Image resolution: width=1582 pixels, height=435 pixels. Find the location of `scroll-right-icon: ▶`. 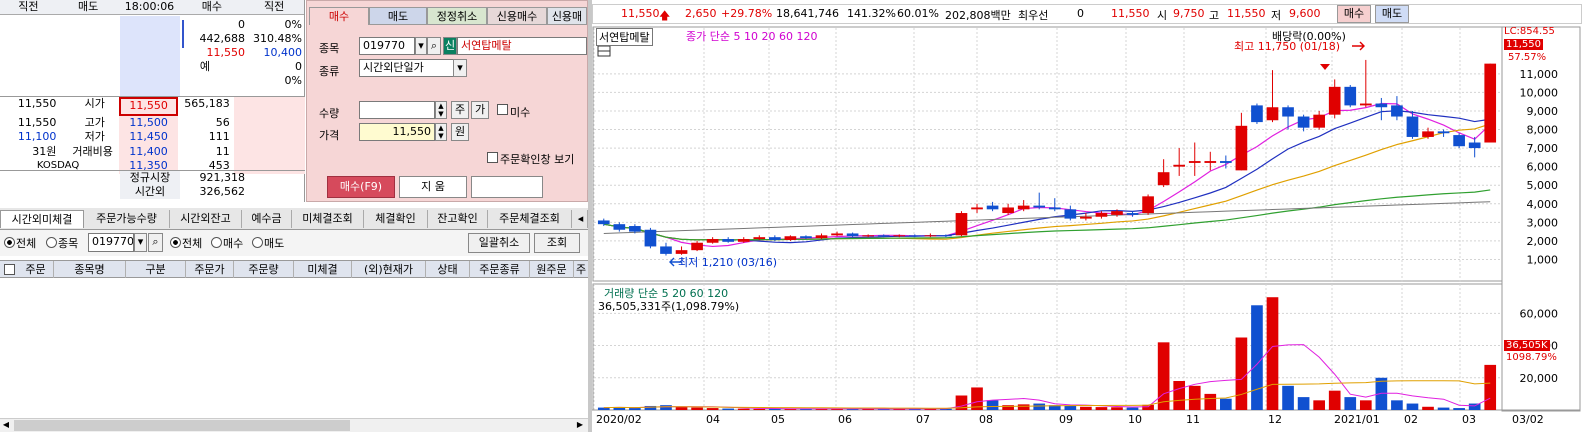

scroll-right-icon: ▶ is located at coordinates (580, 425).